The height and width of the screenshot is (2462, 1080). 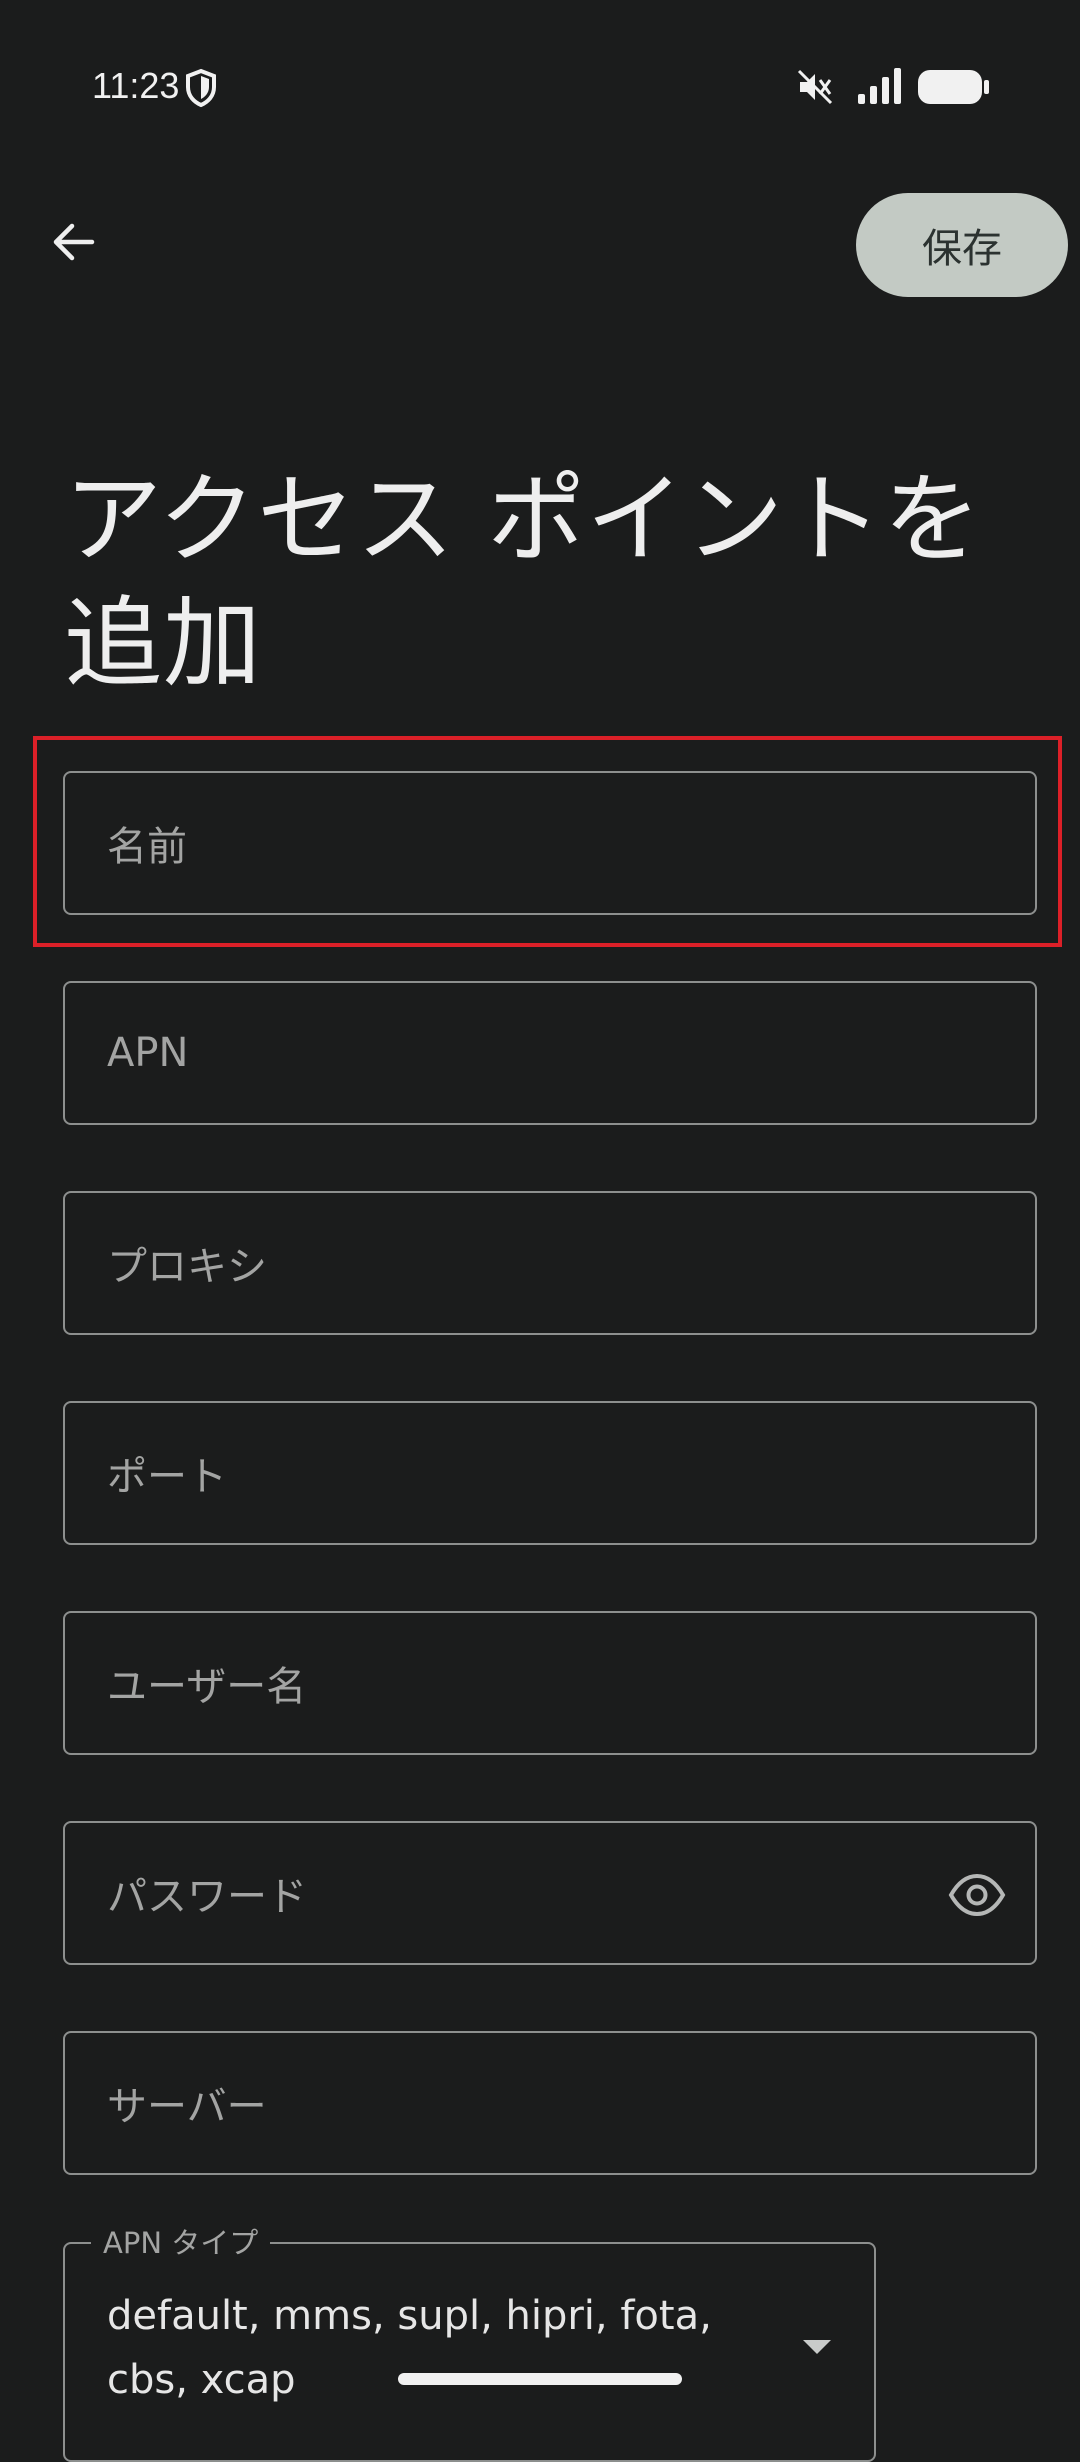 I want to click on page-title: アクセス ポイントを追加, so click(x=523, y=582).